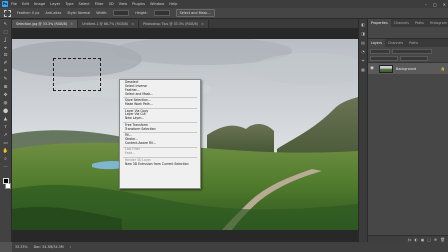 This screenshot has width=448, height=252. Describe the element at coordinates (5, 105) in the screenshot. I see `eraser-tool-icon: ◍` at that location.